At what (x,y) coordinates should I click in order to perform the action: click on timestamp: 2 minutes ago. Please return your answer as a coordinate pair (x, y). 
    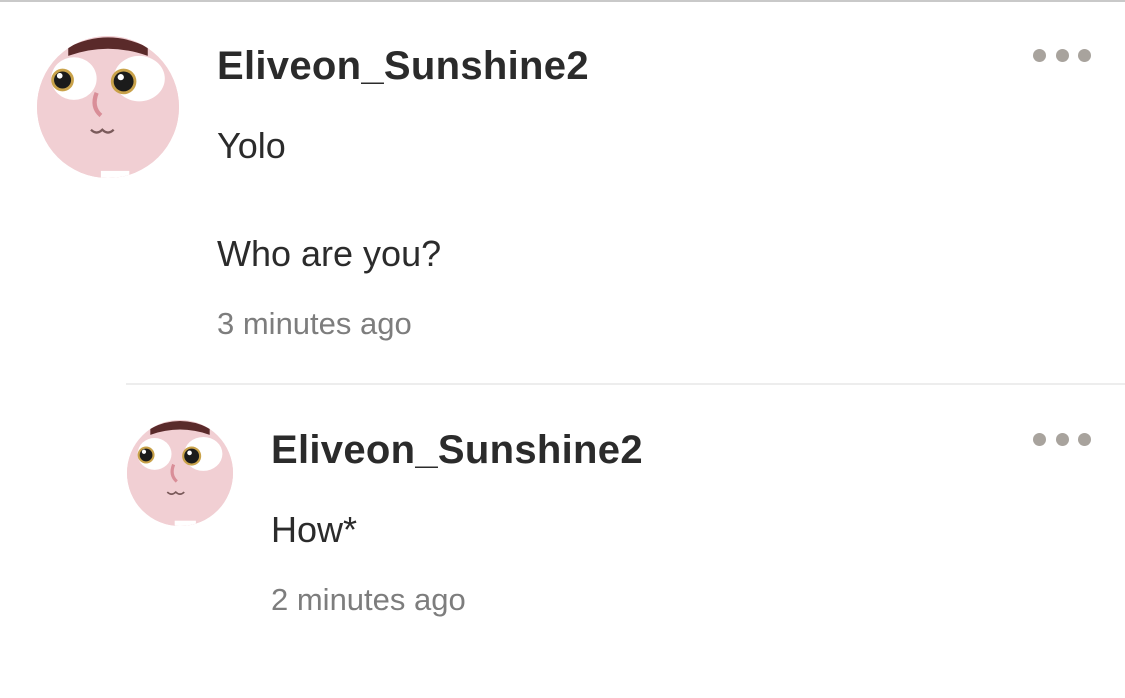
    Looking at the image, I should click on (368, 599).